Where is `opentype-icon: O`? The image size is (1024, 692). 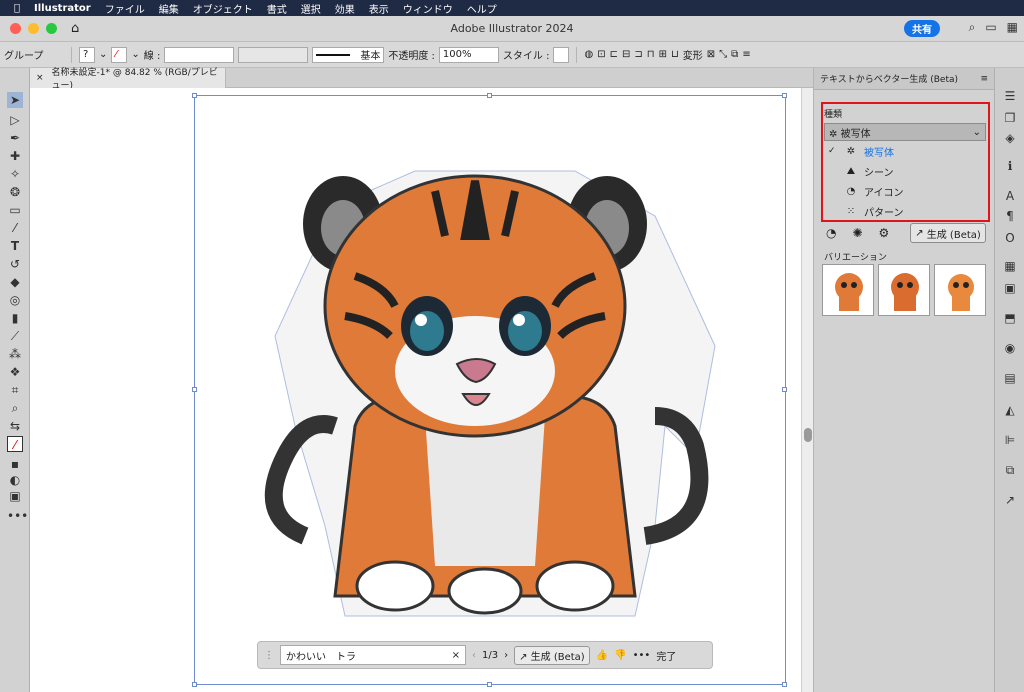 opentype-icon: O is located at coordinates (1010, 238).